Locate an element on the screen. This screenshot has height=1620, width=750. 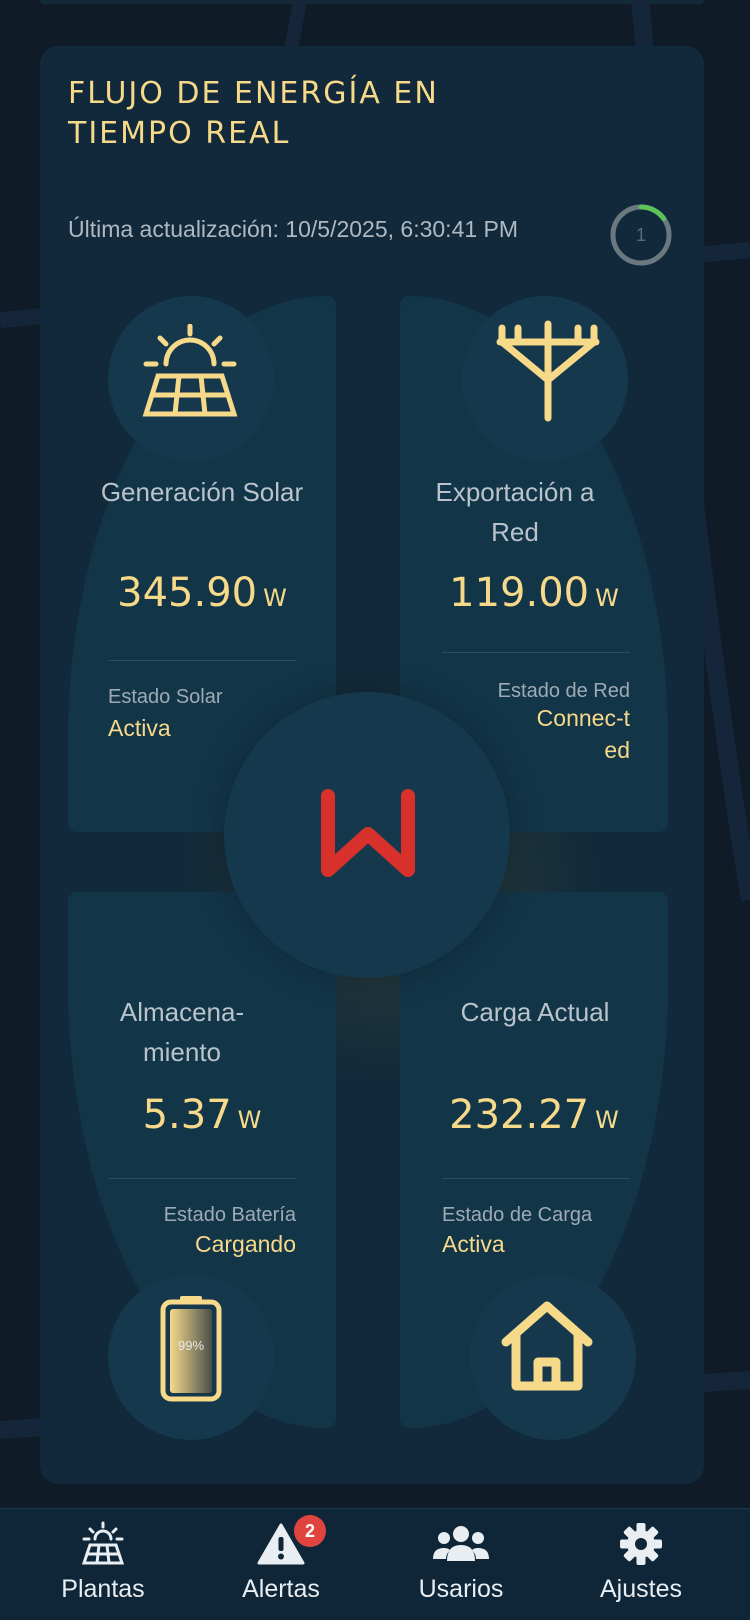
refresh-countdown-value: 1 is located at coordinates (640, 235).